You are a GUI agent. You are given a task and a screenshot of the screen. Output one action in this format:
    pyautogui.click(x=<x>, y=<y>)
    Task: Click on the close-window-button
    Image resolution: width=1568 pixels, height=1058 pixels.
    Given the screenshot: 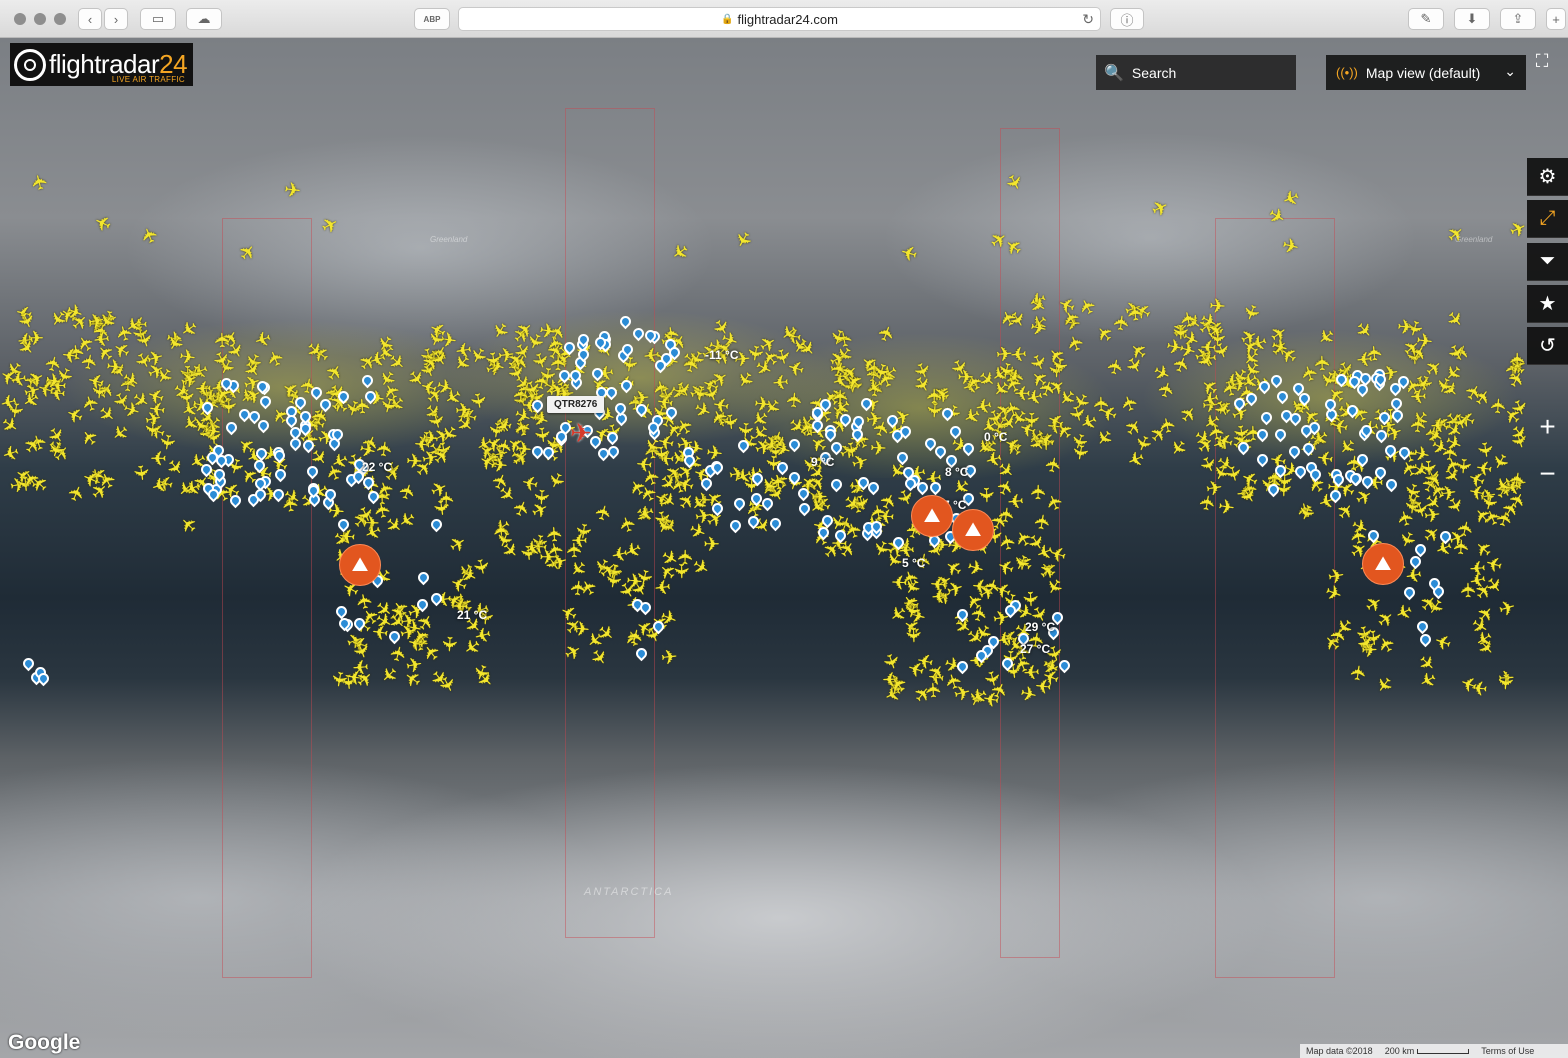 What is the action you would take?
    pyautogui.click(x=20, y=19)
    